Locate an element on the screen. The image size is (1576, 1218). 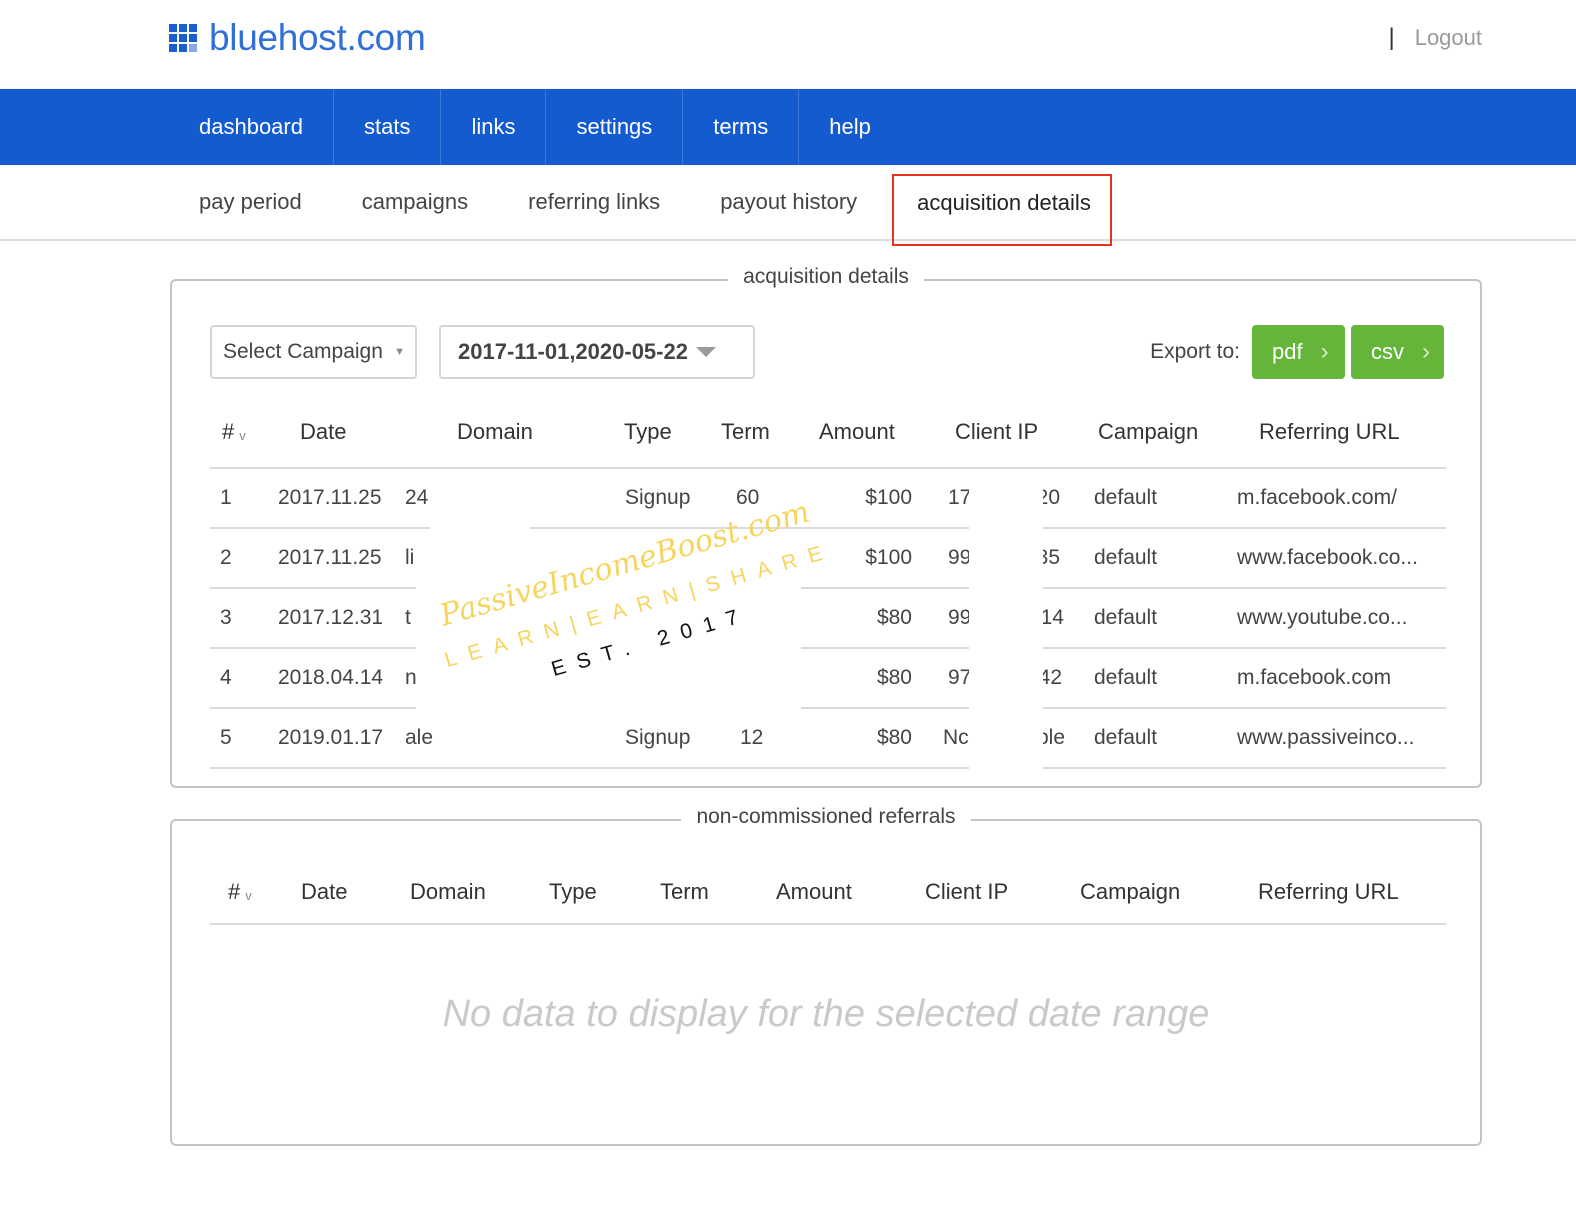
bluehost-logo: bluehost.com is located at coordinates (297, 38).